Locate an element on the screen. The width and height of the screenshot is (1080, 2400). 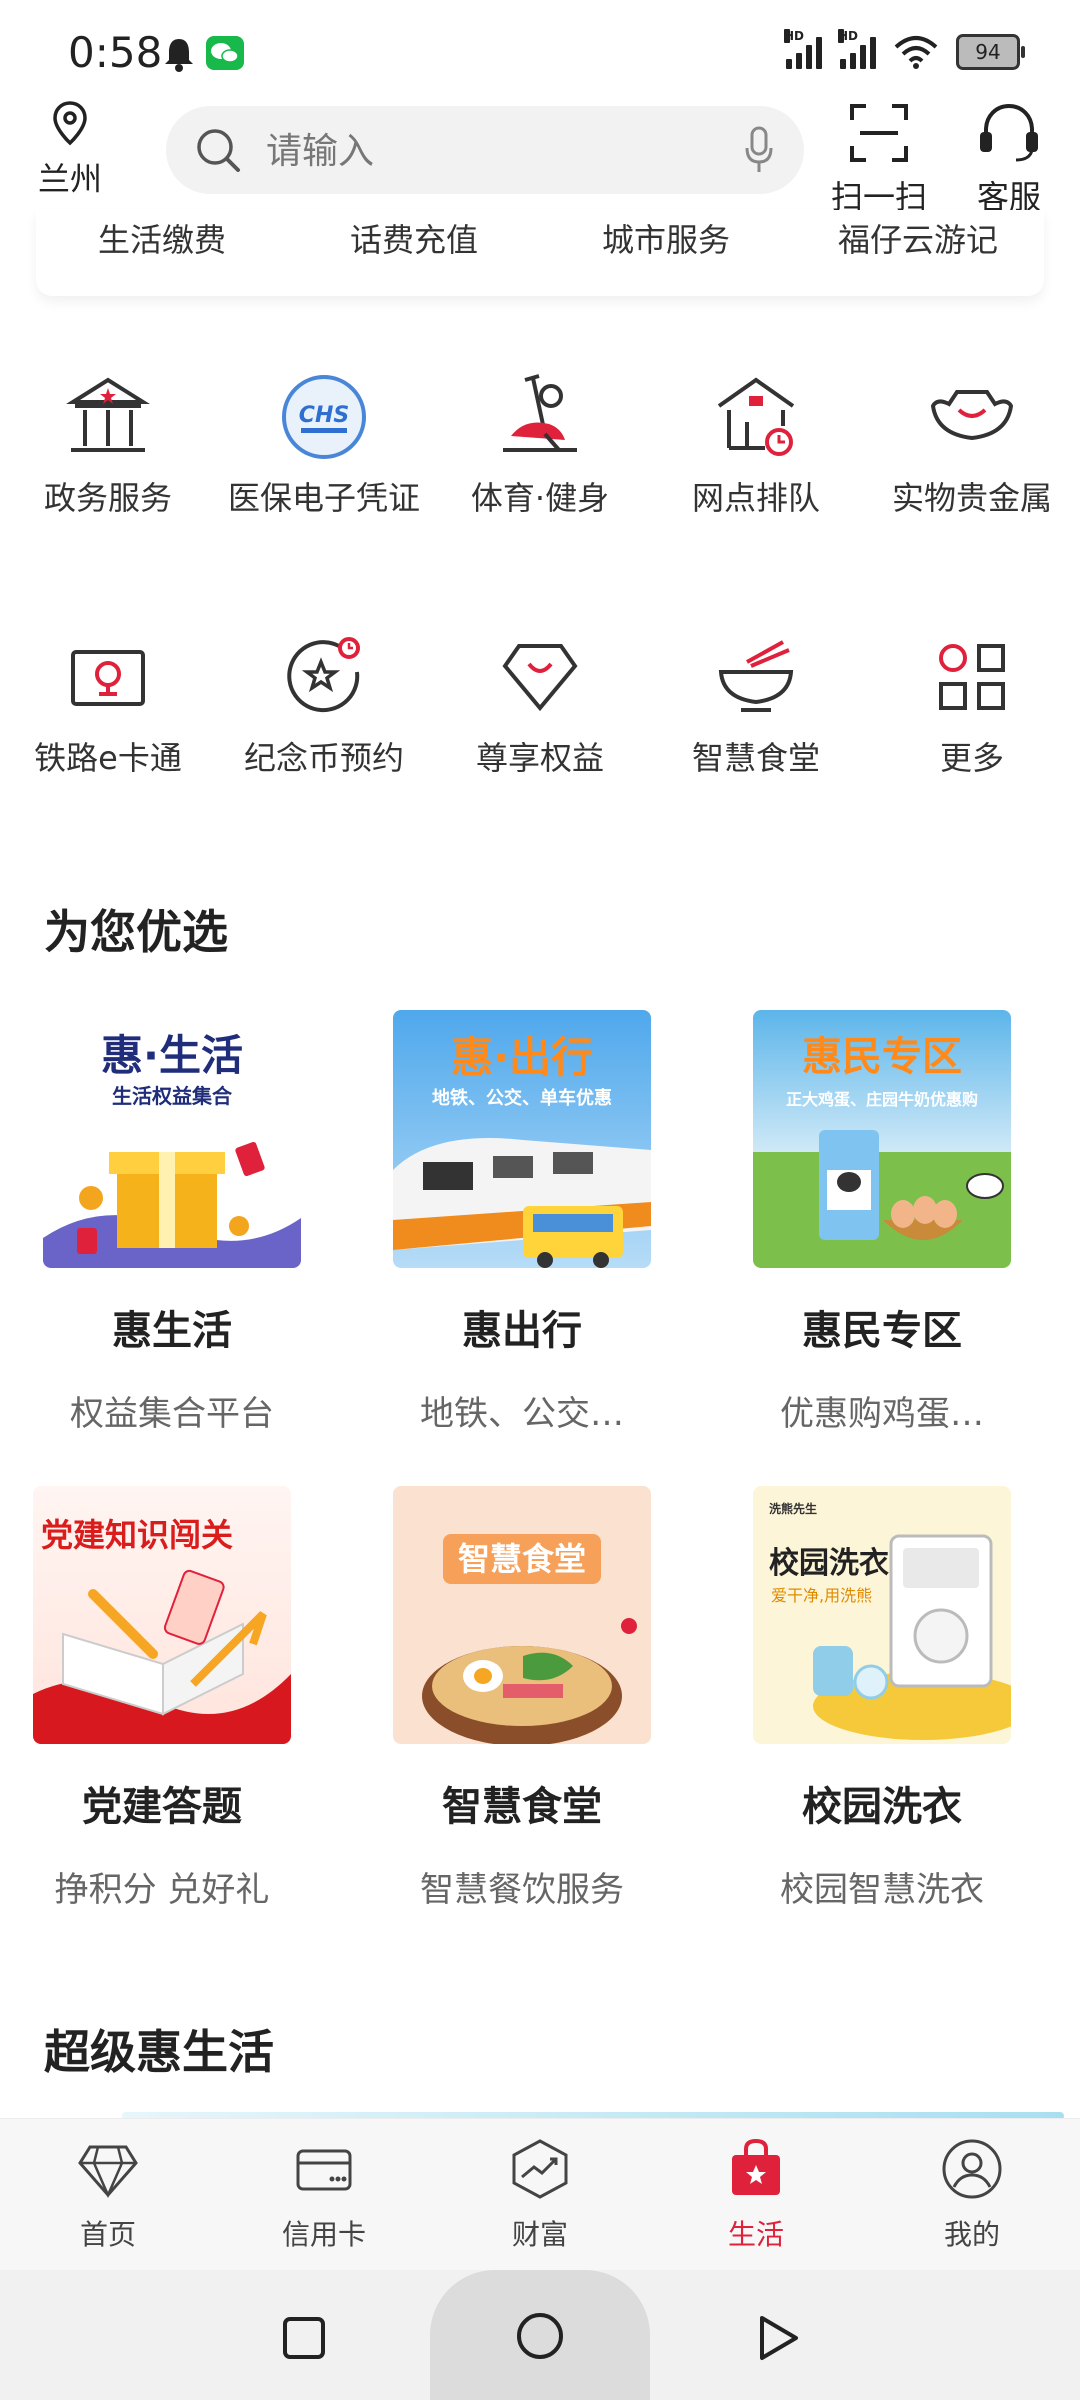
grid-item-precious-metals: 实物贵金属 is located at coordinates (972, 446).